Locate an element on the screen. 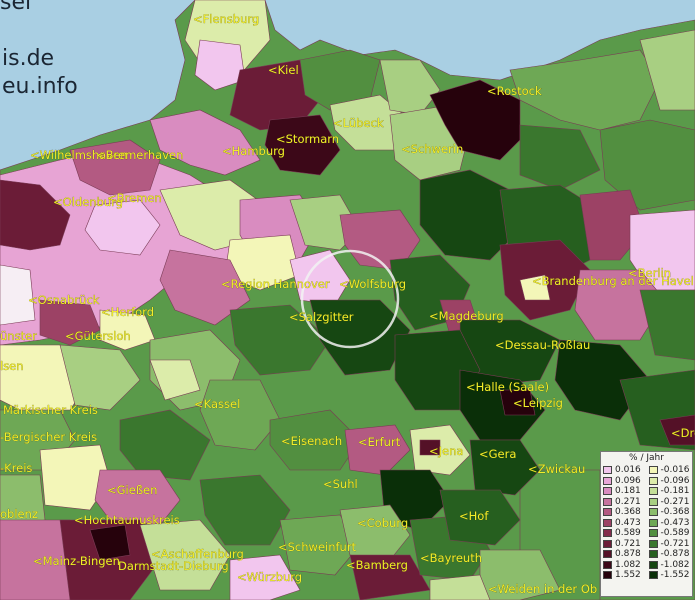 The height and width of the screenshot is (600, 695). city-label: <Erfurt is located at coordinates (379, 442).